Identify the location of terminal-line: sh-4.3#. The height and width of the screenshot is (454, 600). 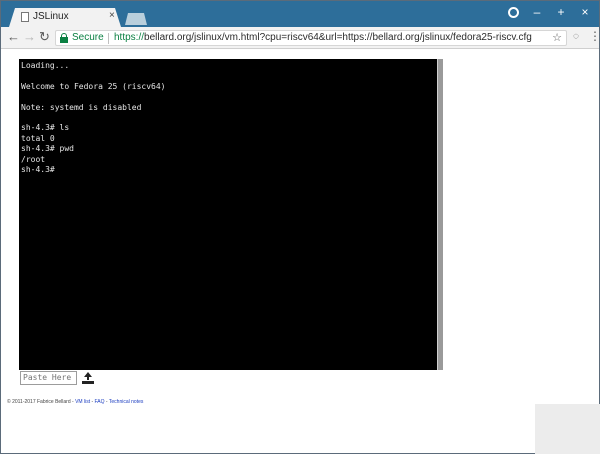
(38, 170).